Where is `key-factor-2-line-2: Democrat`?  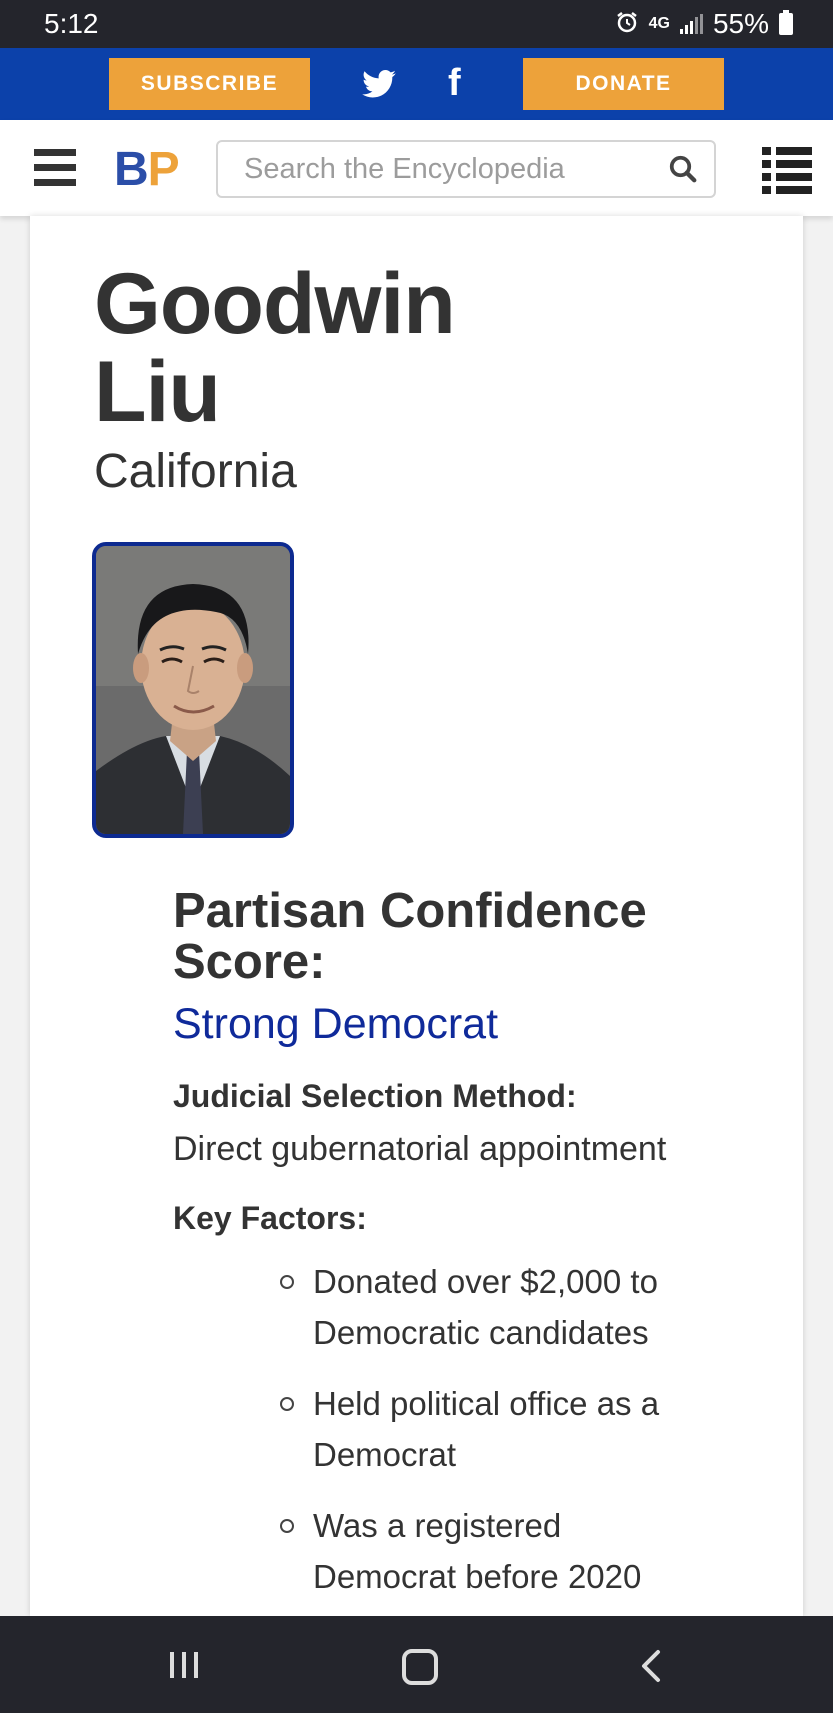 key-factor-2-line-2: Democrat is located at coordinates (385, 1454).